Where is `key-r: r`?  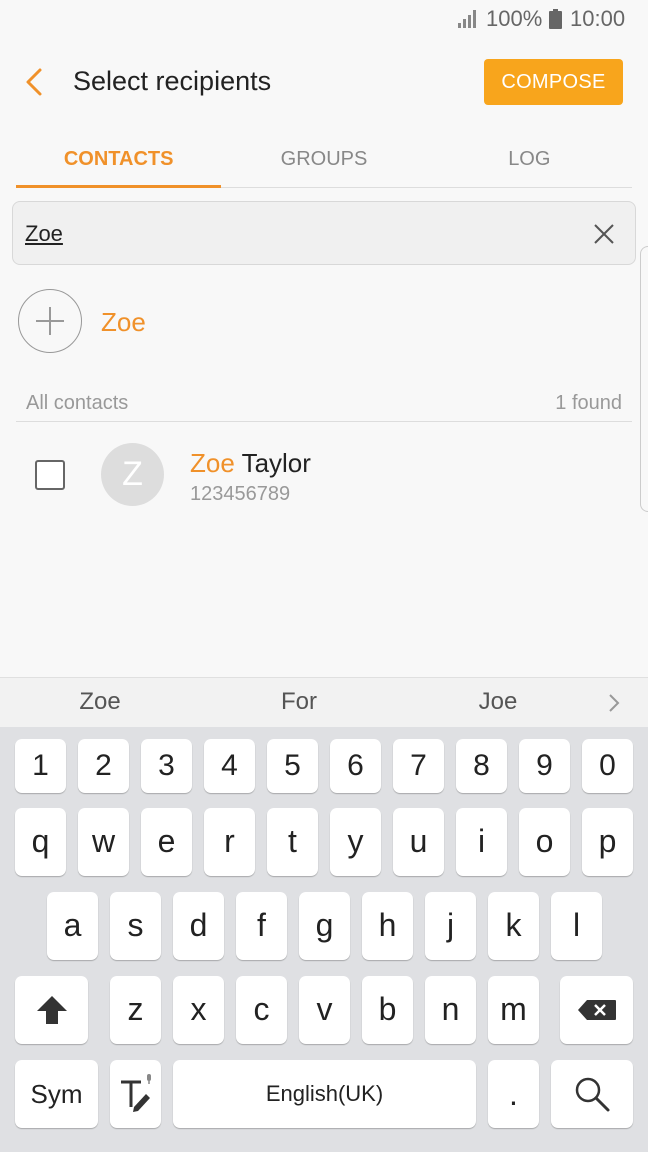 key-r: r is located at coordinates (229, 842).